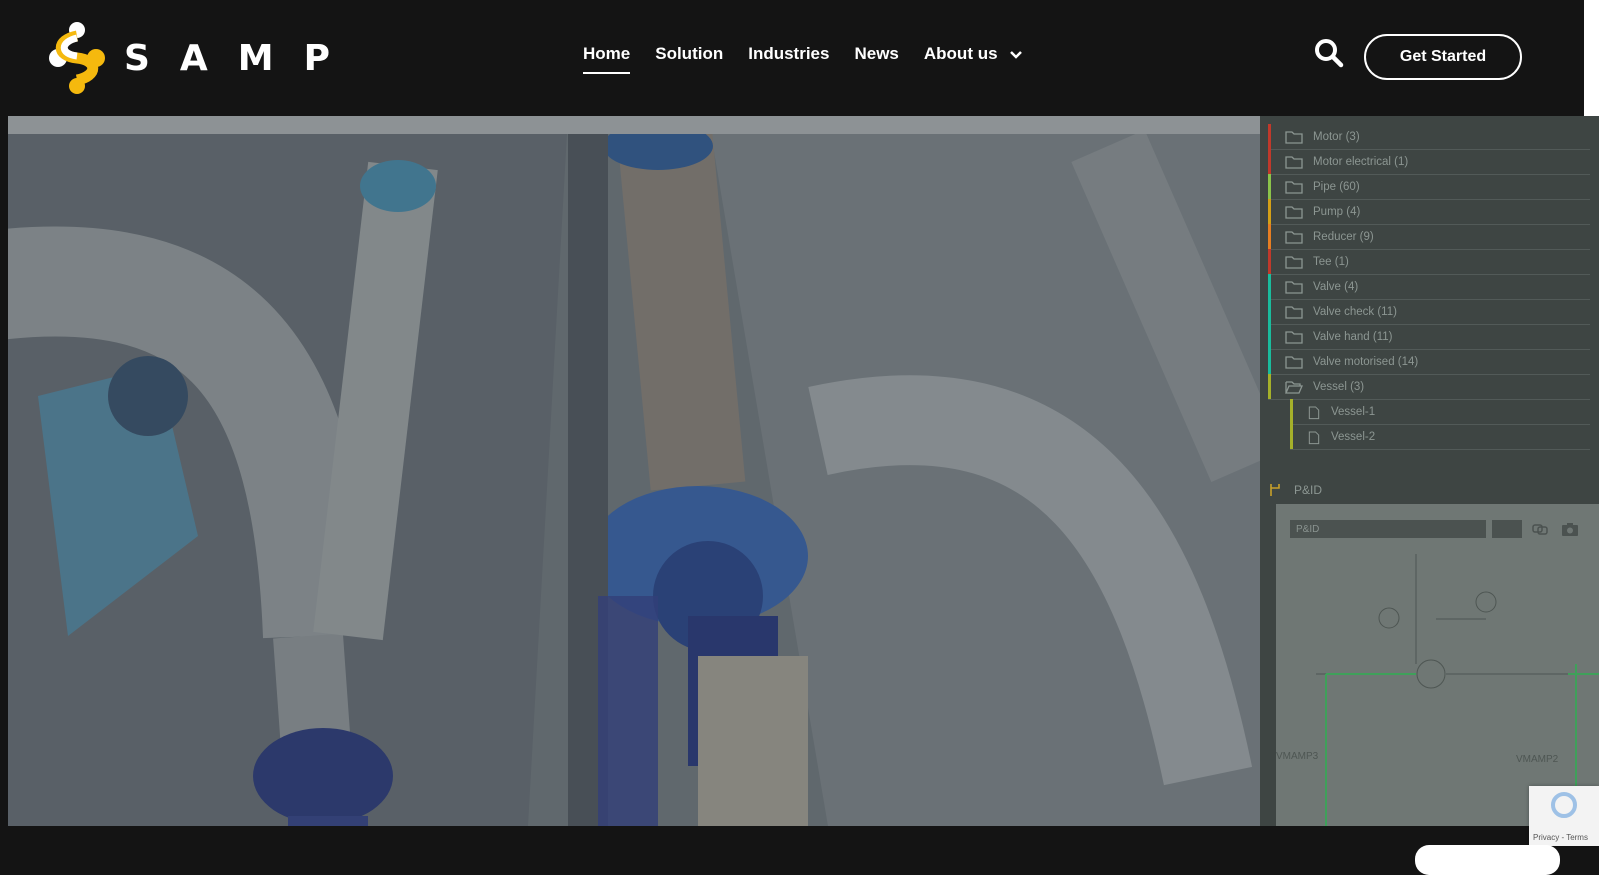  I want to click on chevron-down-icon, so click(1016, 54).